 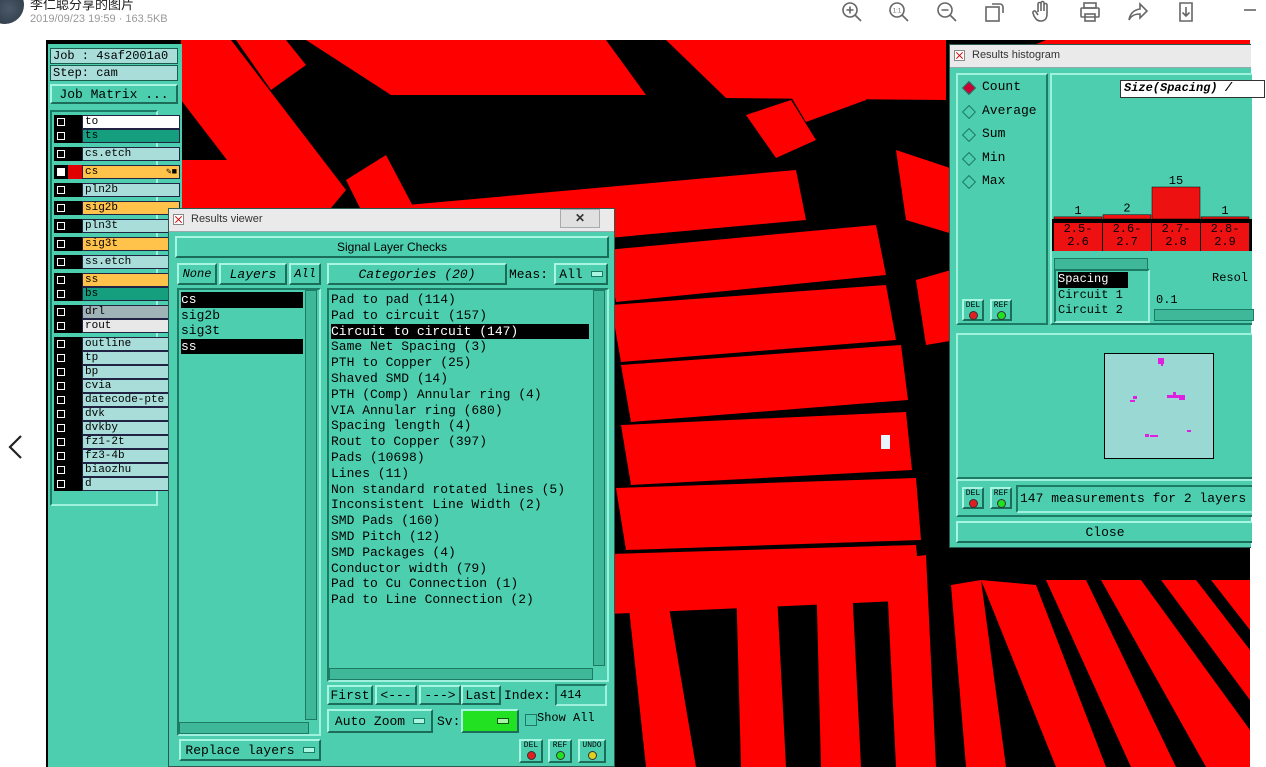 What do you see at coordinates (131, 442) in the screenshot?
I see `layer-name: fz1-2t` at bounding box center [131, 442].